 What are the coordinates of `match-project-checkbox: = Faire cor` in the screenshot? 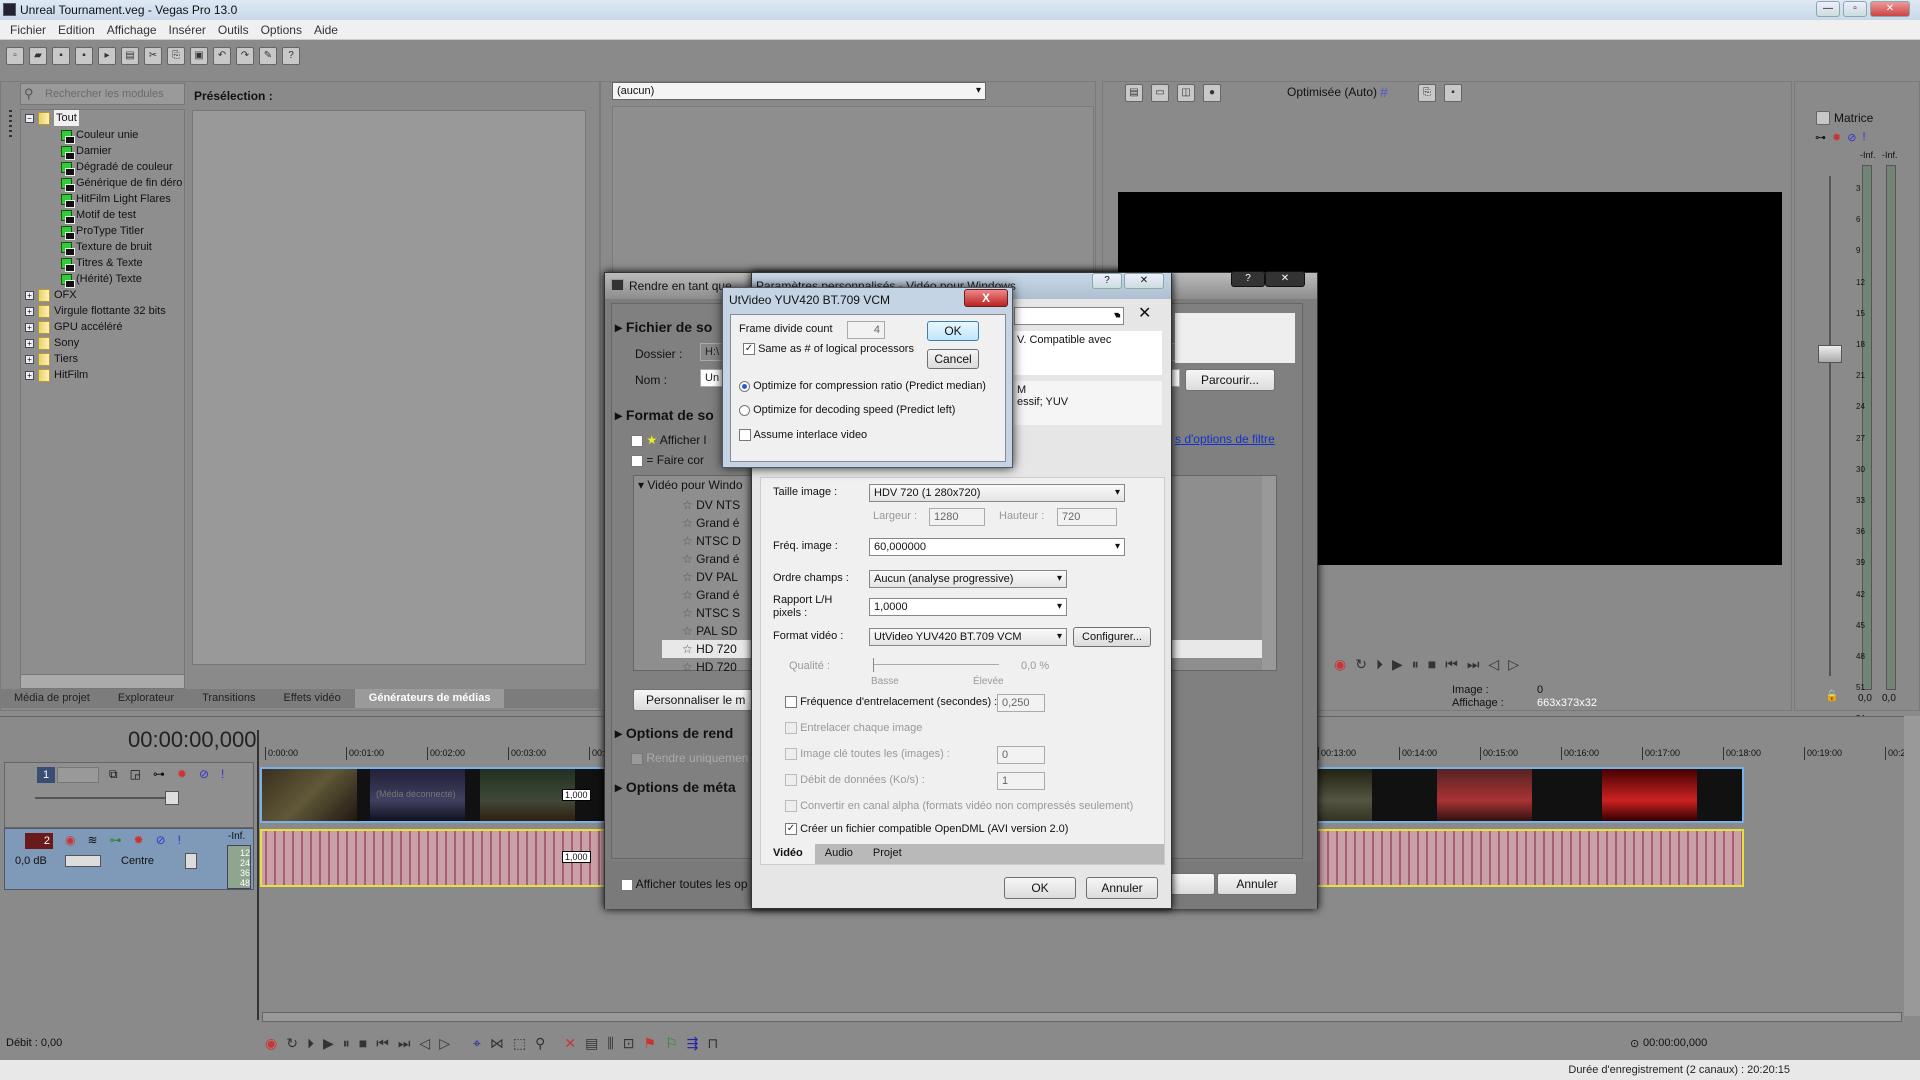 It's located at (667, 460).